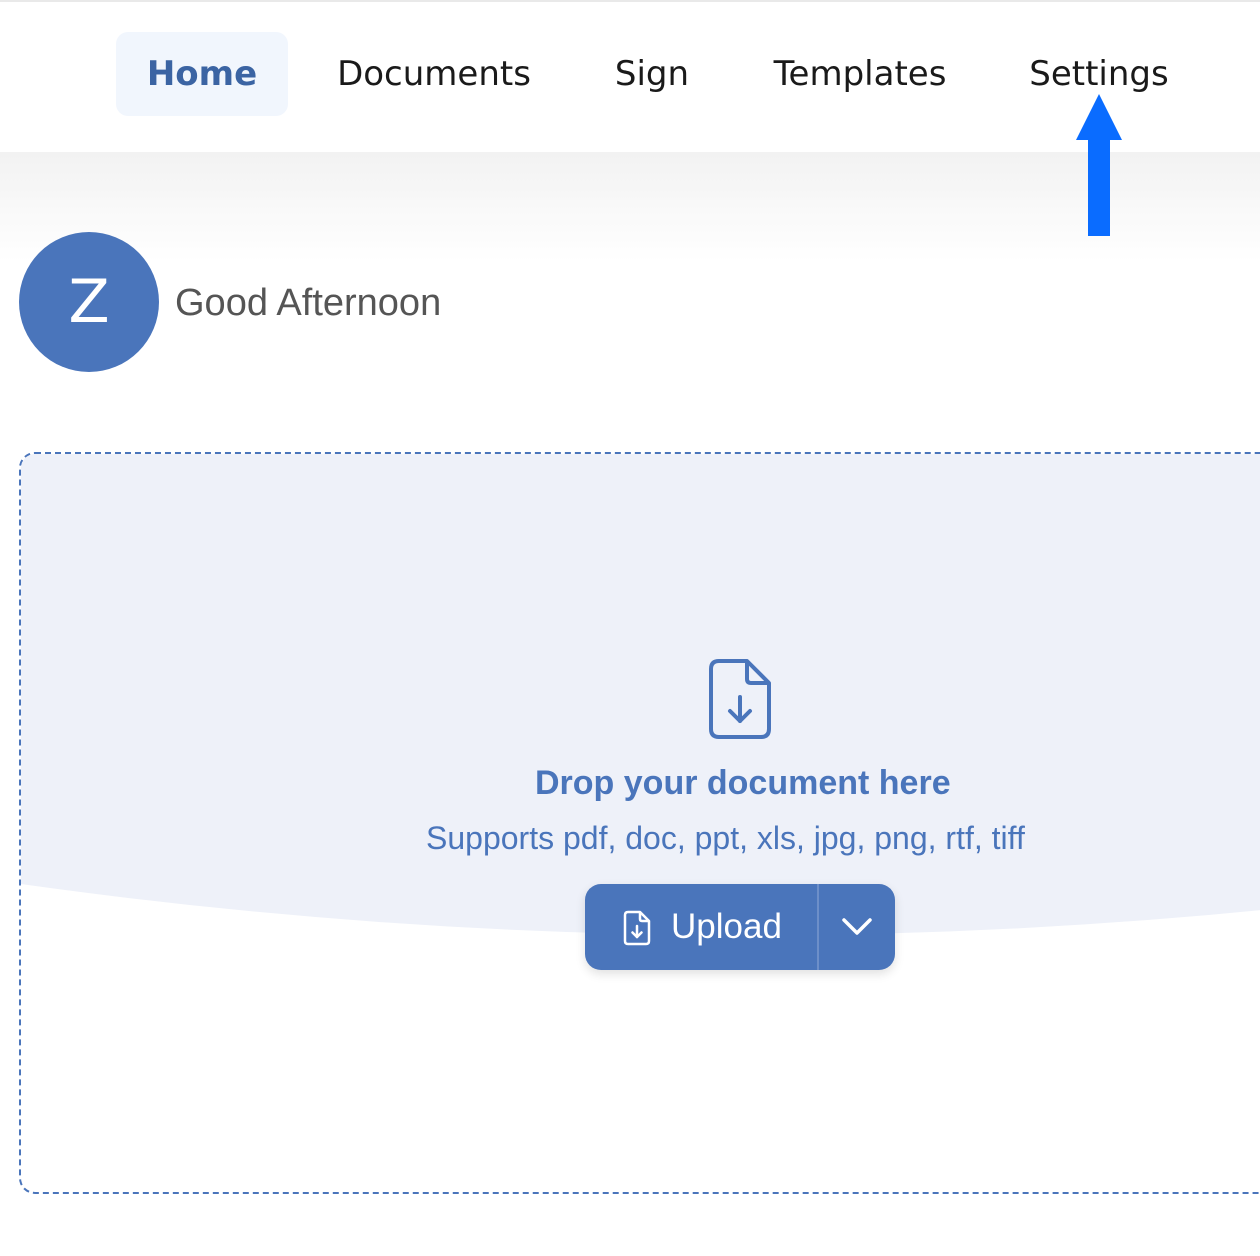 Image resolution: width=1260 pixels, height=1256 pixels. What do you see at coordinates (308, 303) in the screenshot?
I see `greeting-text: Good Afternoon` at bounding box center [308, 303].